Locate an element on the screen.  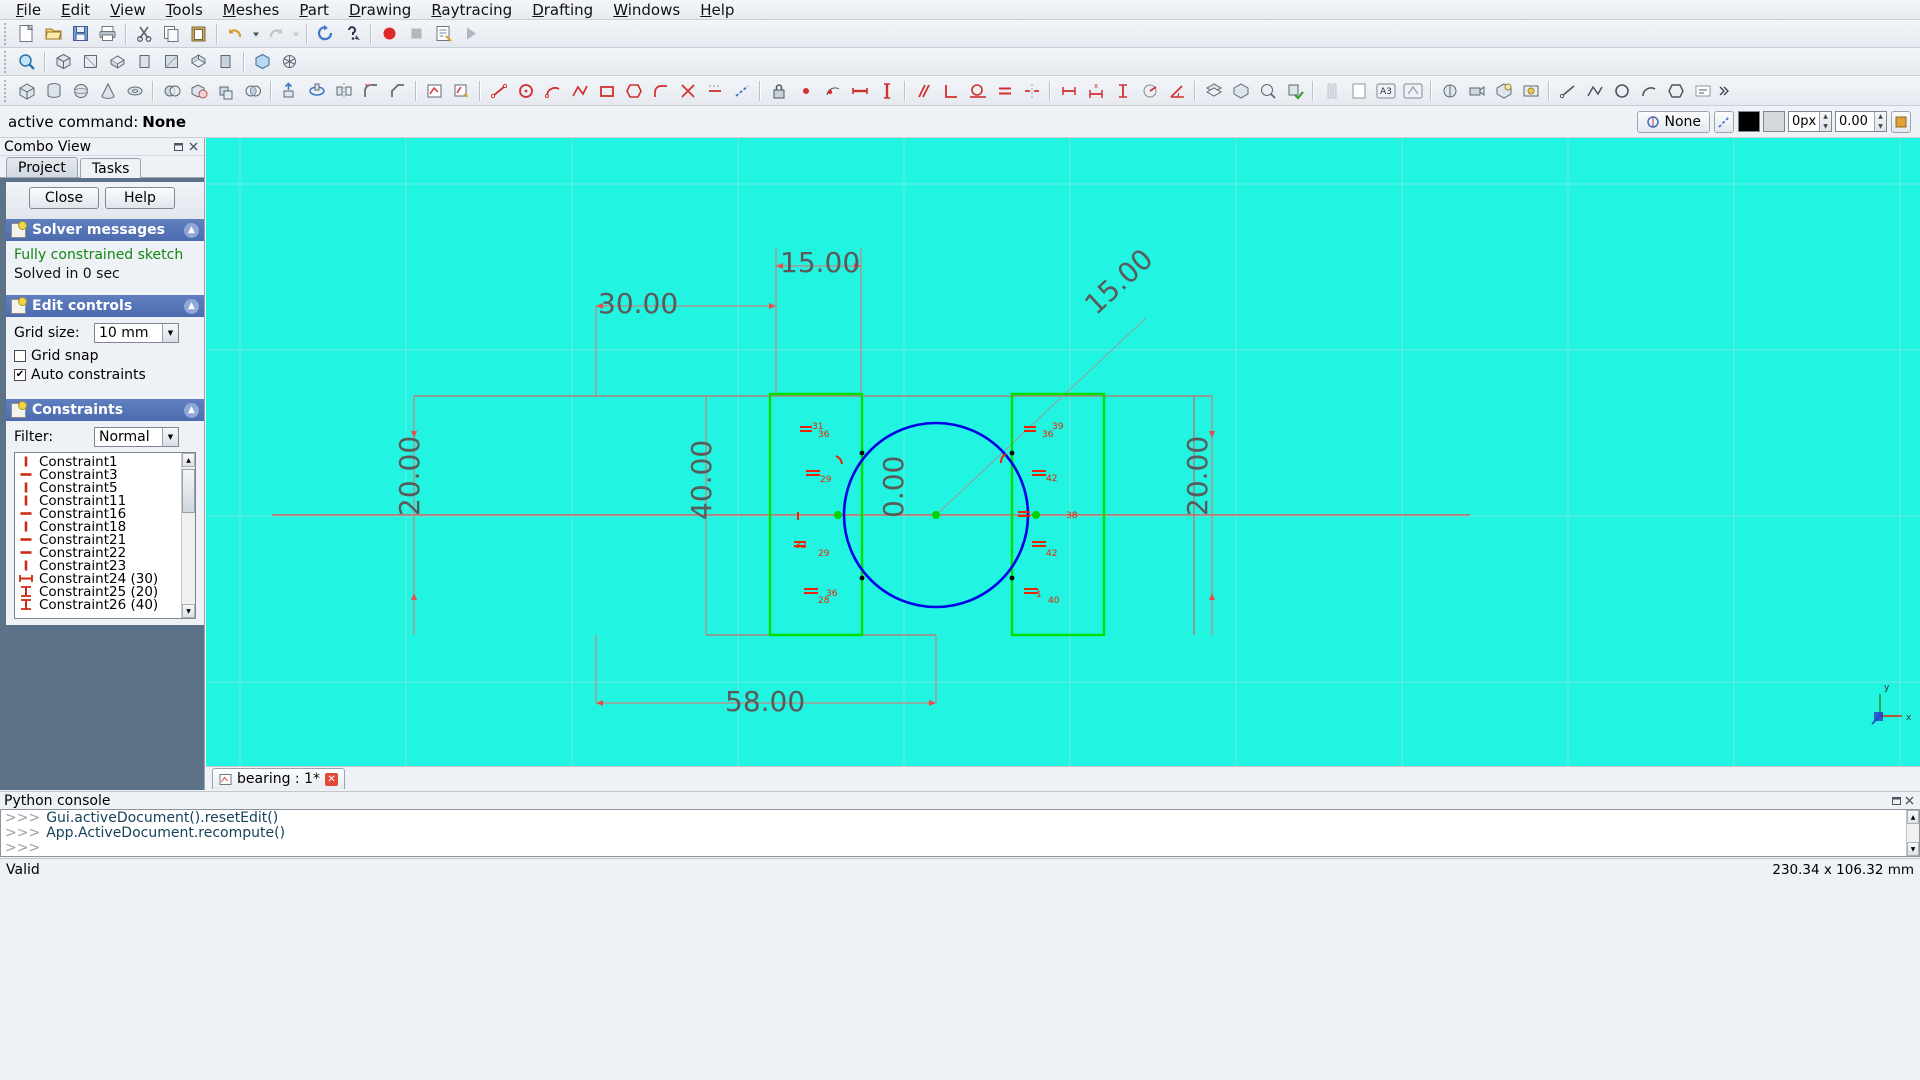
menu-item-drawing: Drawing is located at coordinates (380, 10).